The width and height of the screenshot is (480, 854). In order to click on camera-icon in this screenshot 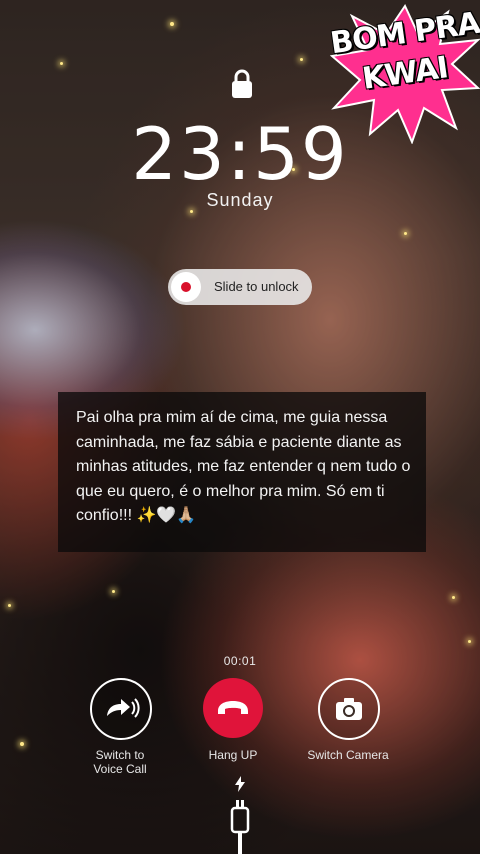, I will do `click(349, 709)`.